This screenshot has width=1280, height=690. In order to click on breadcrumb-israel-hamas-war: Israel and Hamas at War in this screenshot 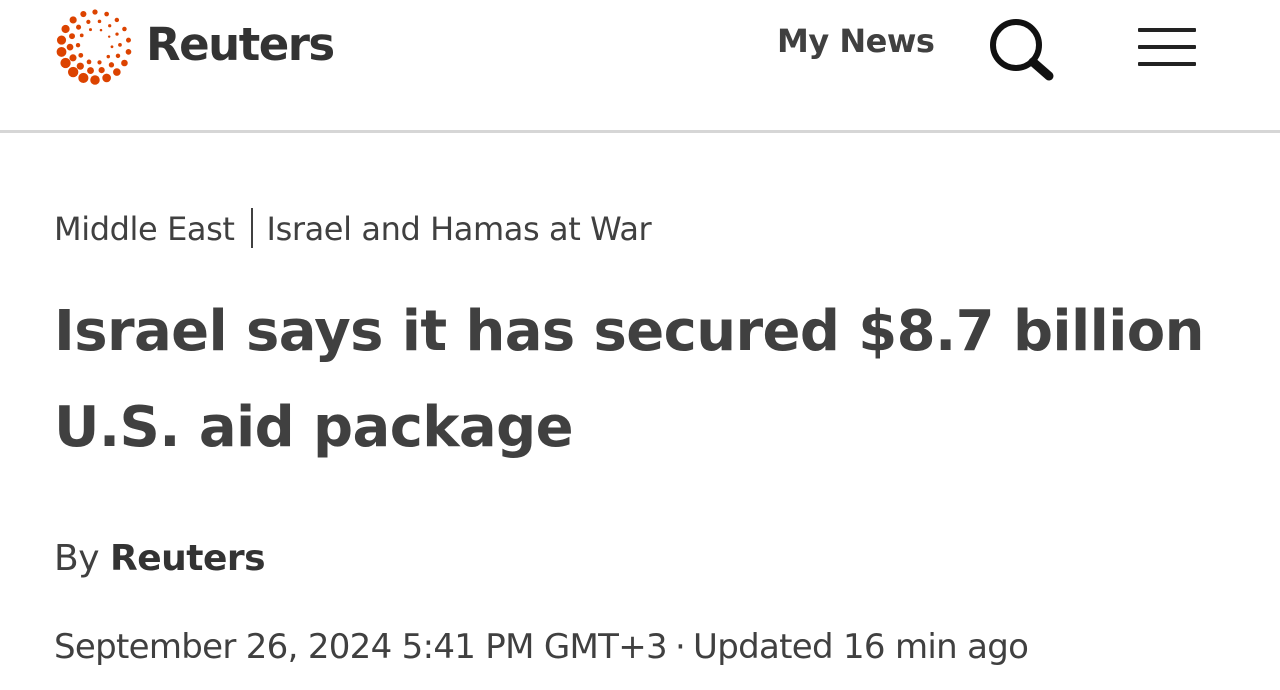, I will do `click(459, 229)`.